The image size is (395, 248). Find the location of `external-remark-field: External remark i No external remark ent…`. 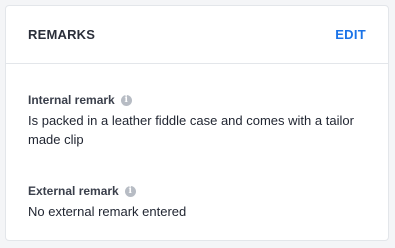

external-remark-field: External remark i No external remark ent… is located at coordinates (197, 202).